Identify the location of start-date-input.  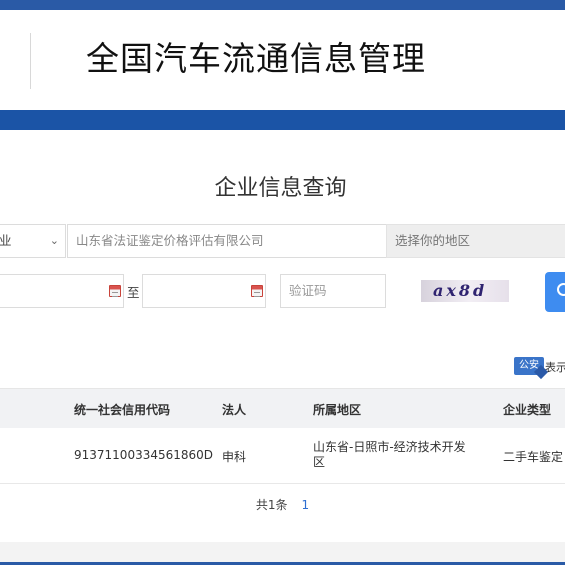
(62, 291).